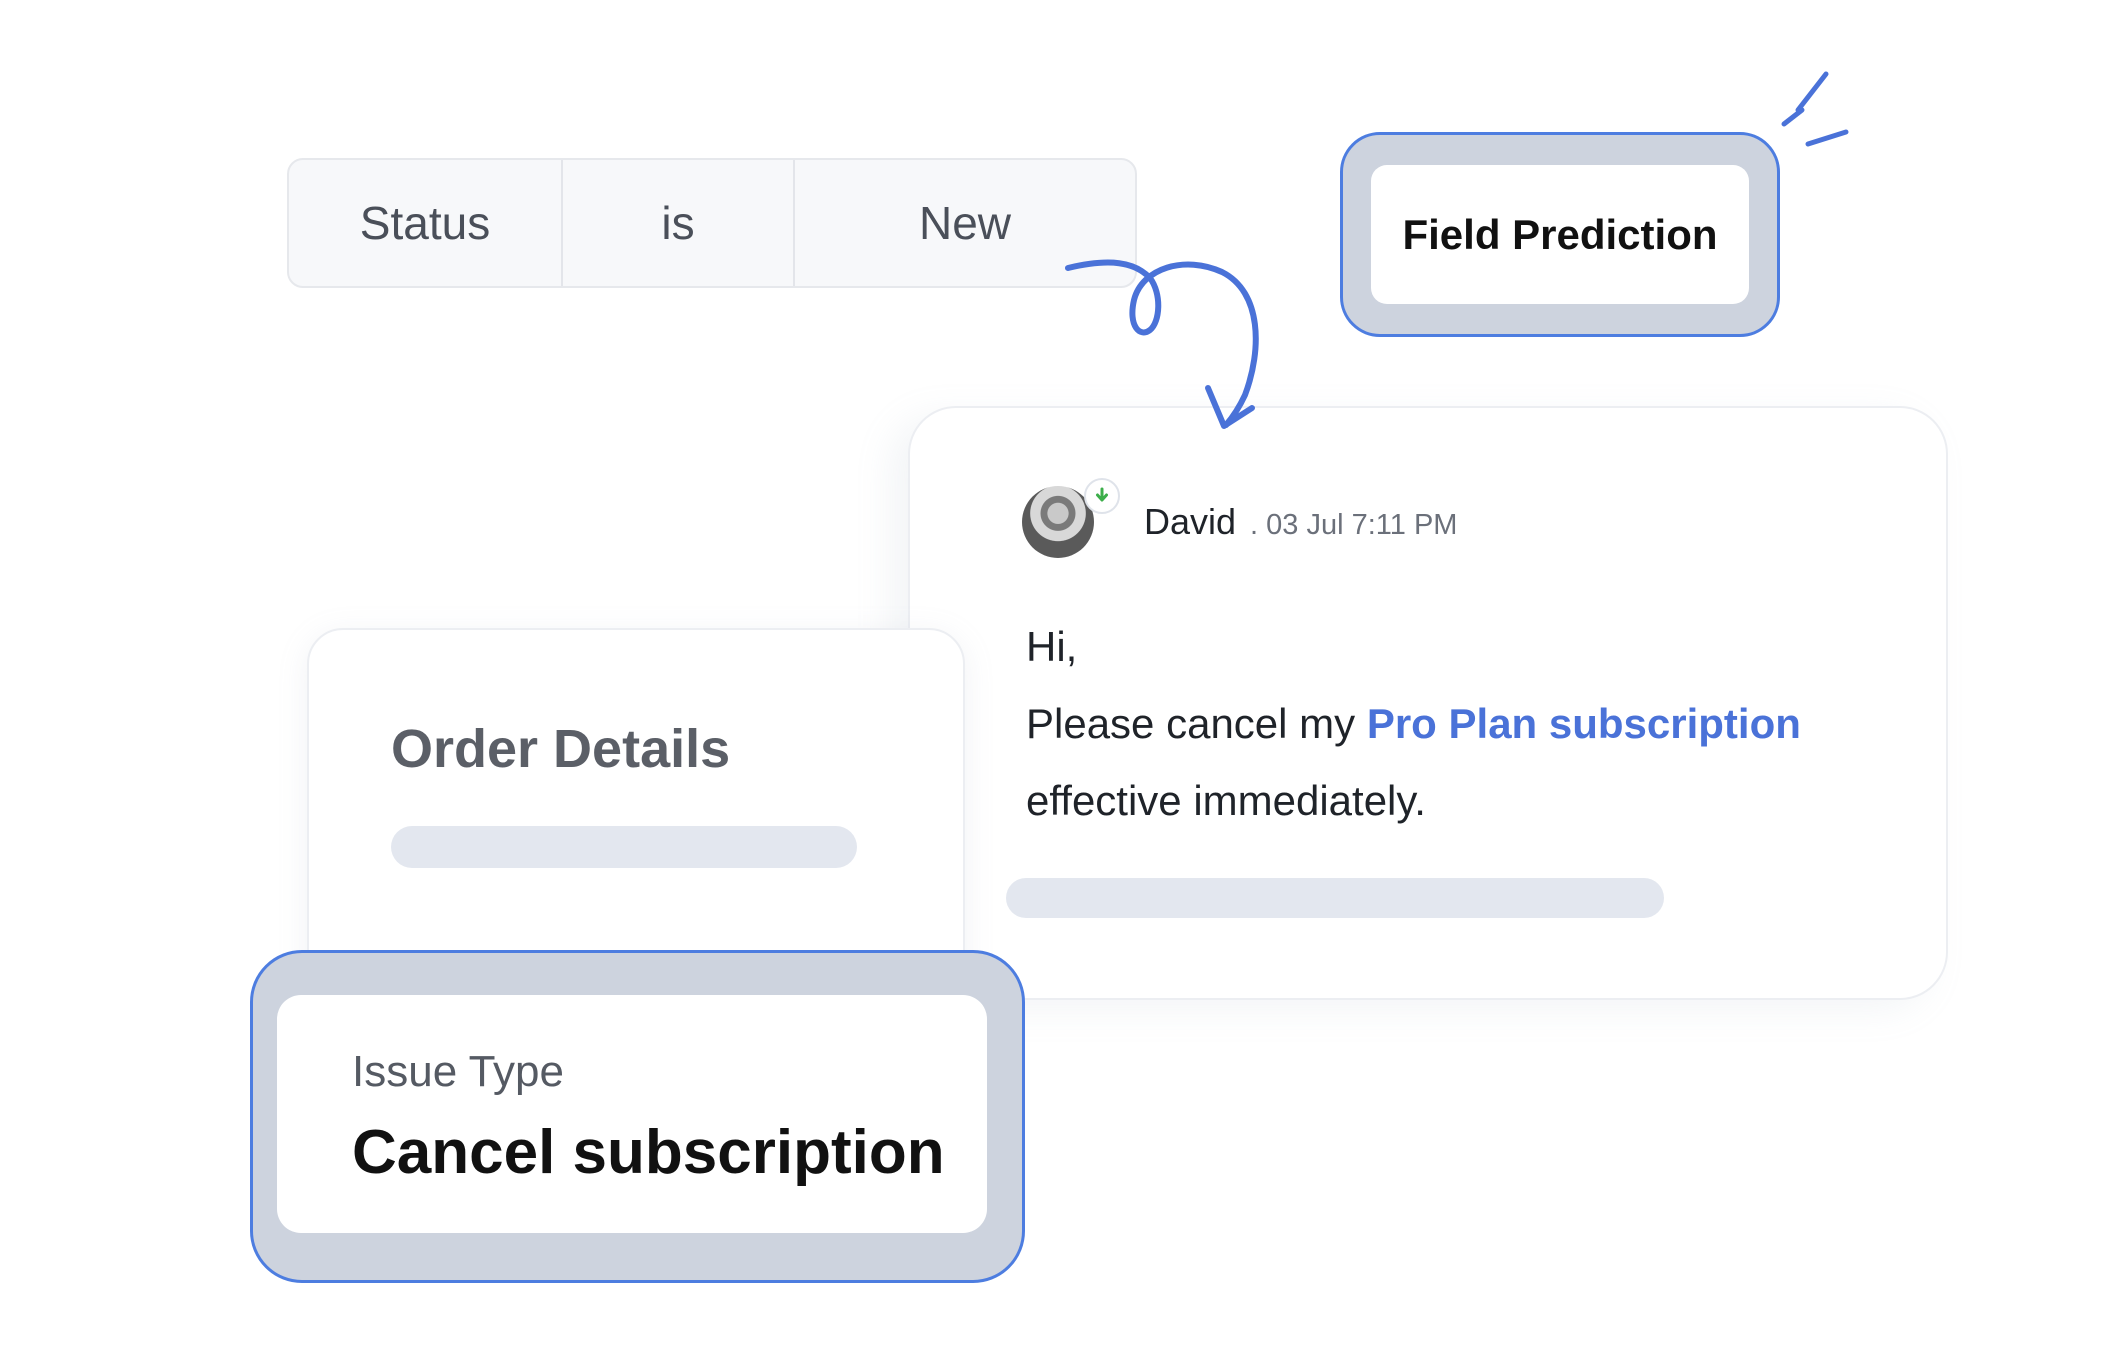 This screenshot has height=1347, width=2128. Describe the element at coordinates (1354, 524) in the screenshot. I see `message-timestamp: . 03 Jul 7:11 PM` at that location.